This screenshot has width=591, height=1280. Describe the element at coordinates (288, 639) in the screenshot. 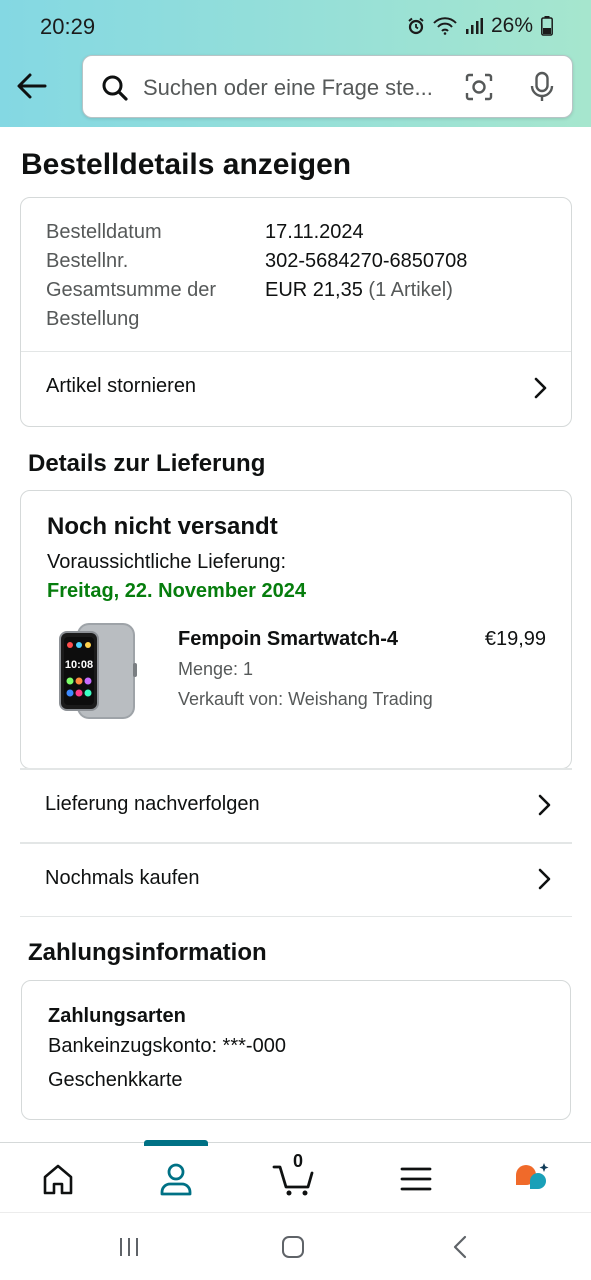

I see `product-name: Fempoin Smartwatch-4` at that location.